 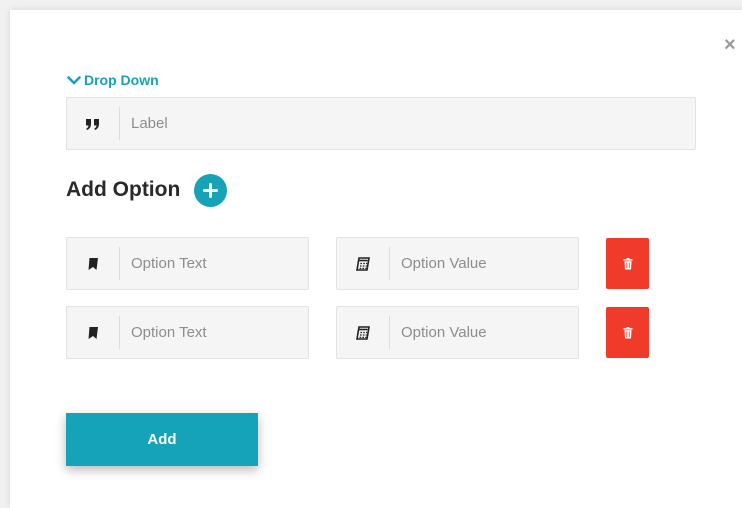 I want to click on label-field, so click(x=381, y=123).